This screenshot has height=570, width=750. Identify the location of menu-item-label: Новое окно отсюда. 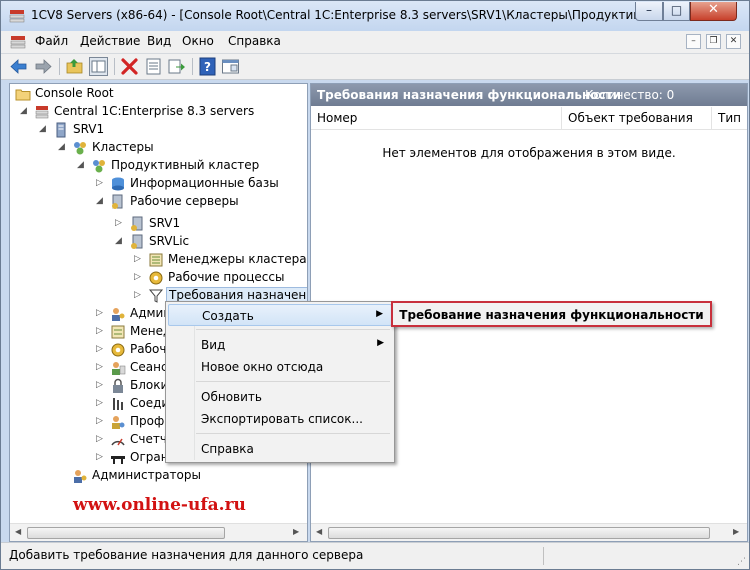
(262, 367).